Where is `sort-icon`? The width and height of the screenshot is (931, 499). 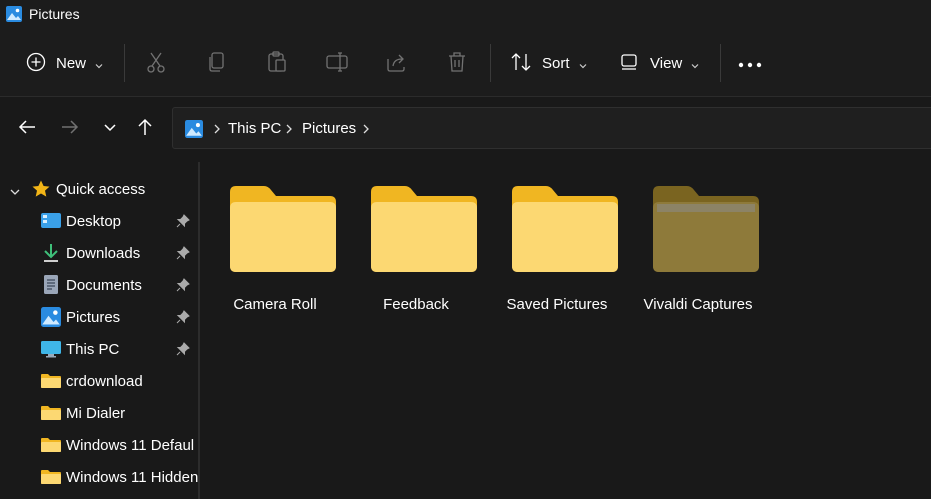 sort-icon is located at coordinates (521, 63).